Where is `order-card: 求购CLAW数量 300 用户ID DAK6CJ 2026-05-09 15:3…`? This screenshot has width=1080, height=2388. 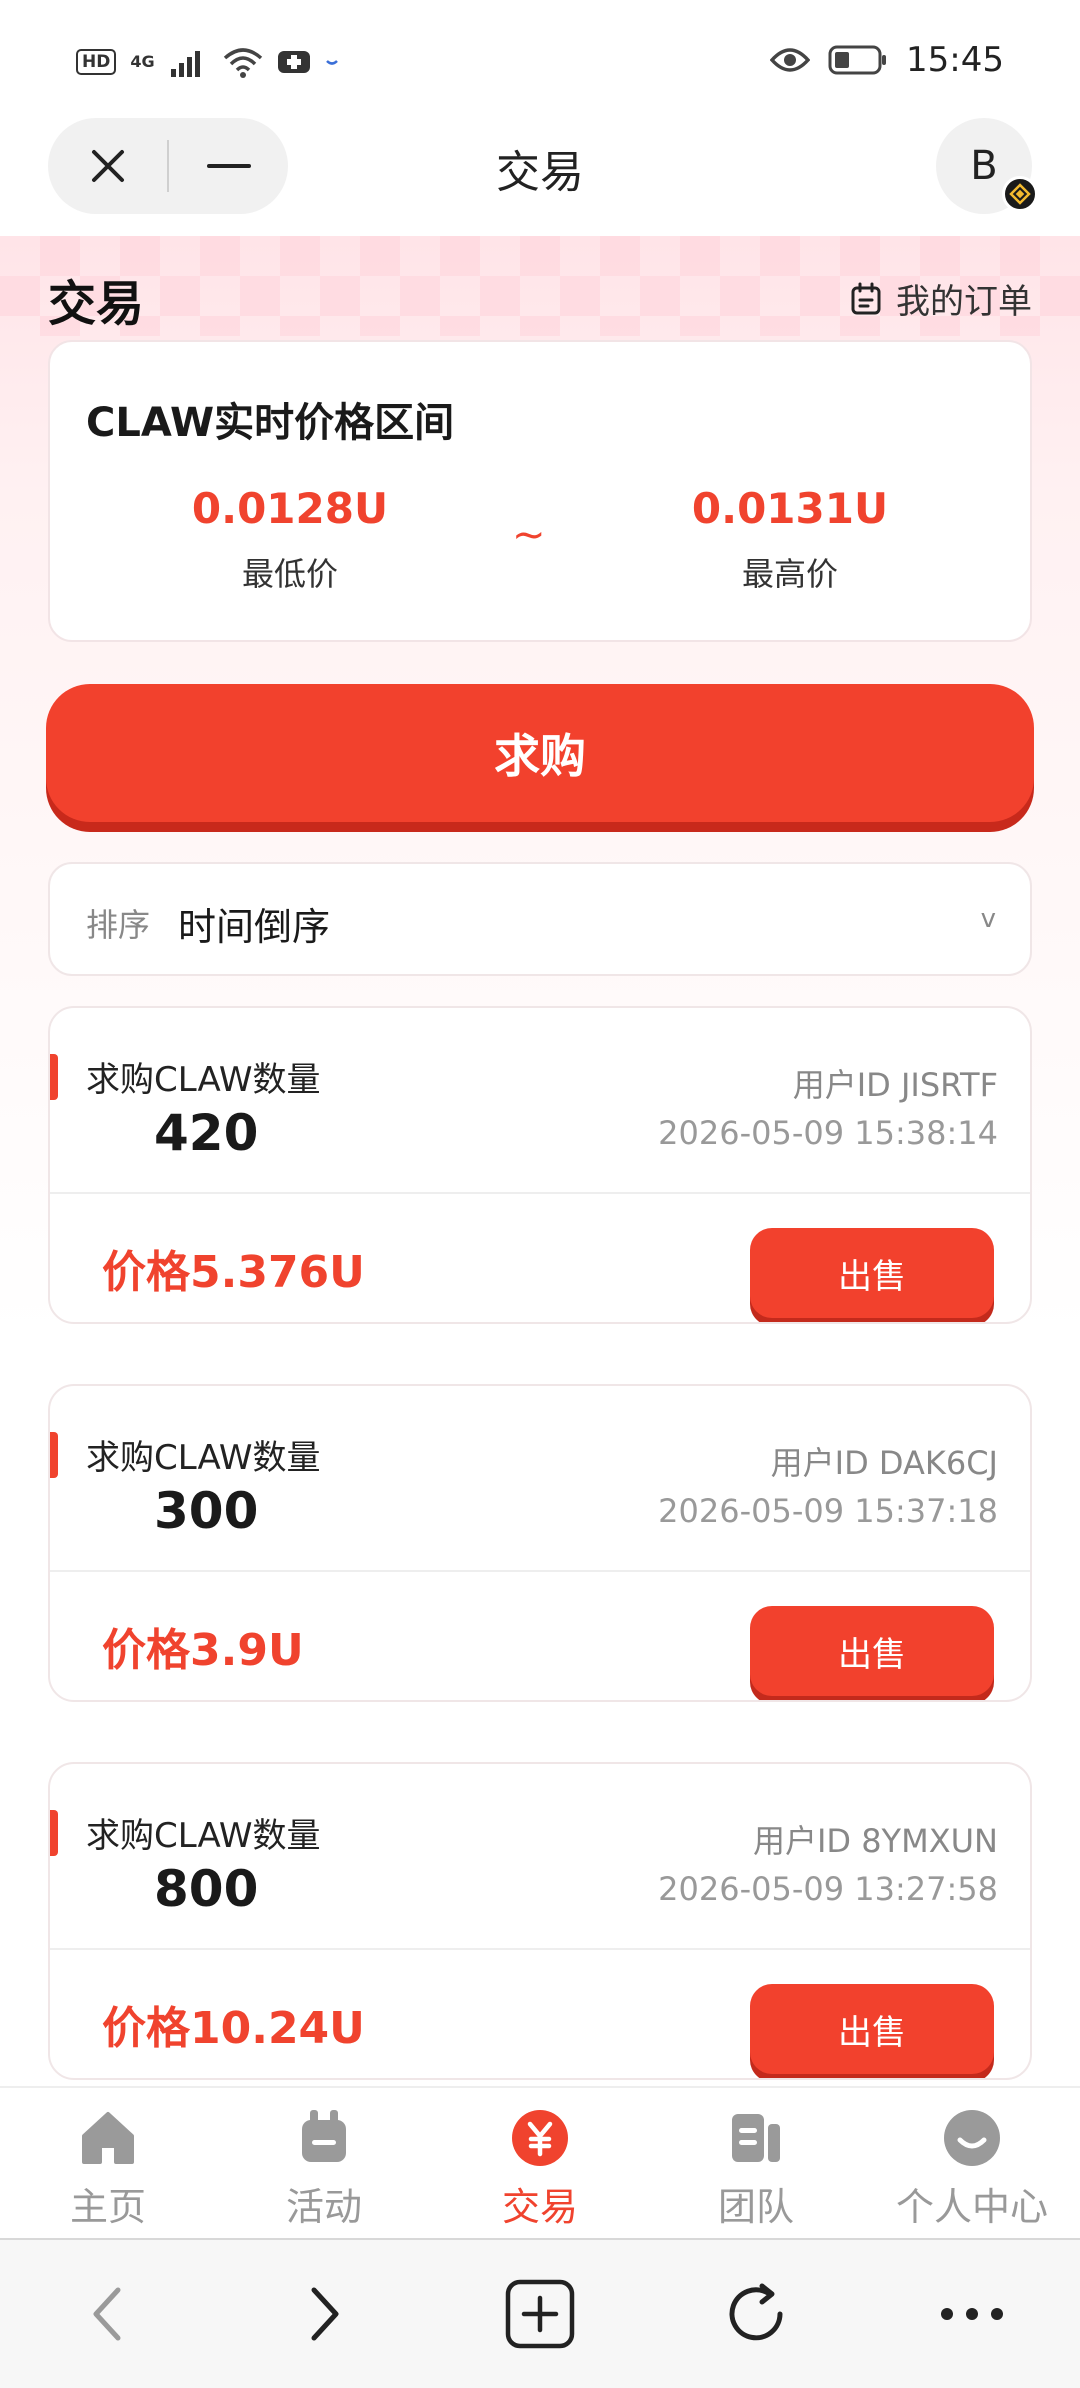 order-card: 求购CLAW数量 300 用户ID DAK6CJ 2026-05-09 15:3… is located at coordinates (540, 1543).